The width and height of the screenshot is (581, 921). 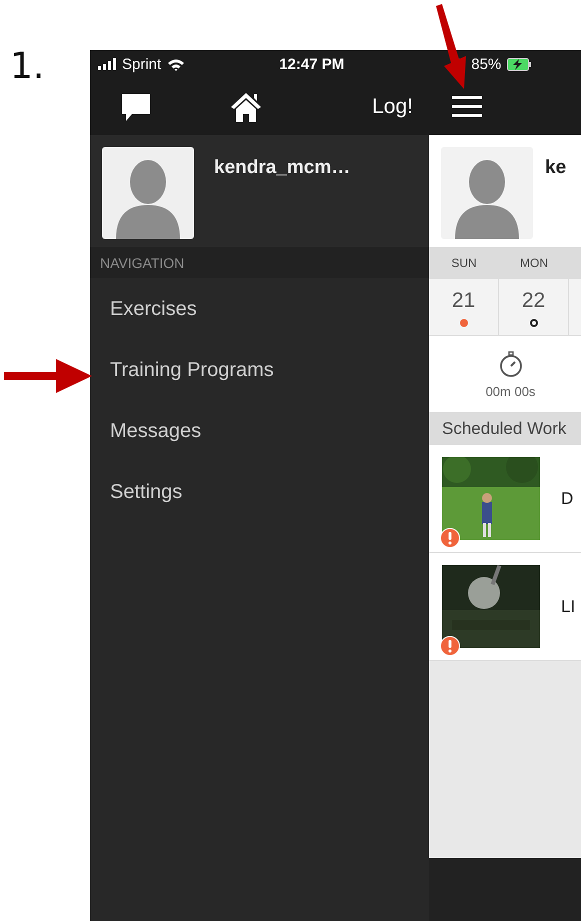 I want to click on carrier-name: Sprint, so click(x=142, y=64).